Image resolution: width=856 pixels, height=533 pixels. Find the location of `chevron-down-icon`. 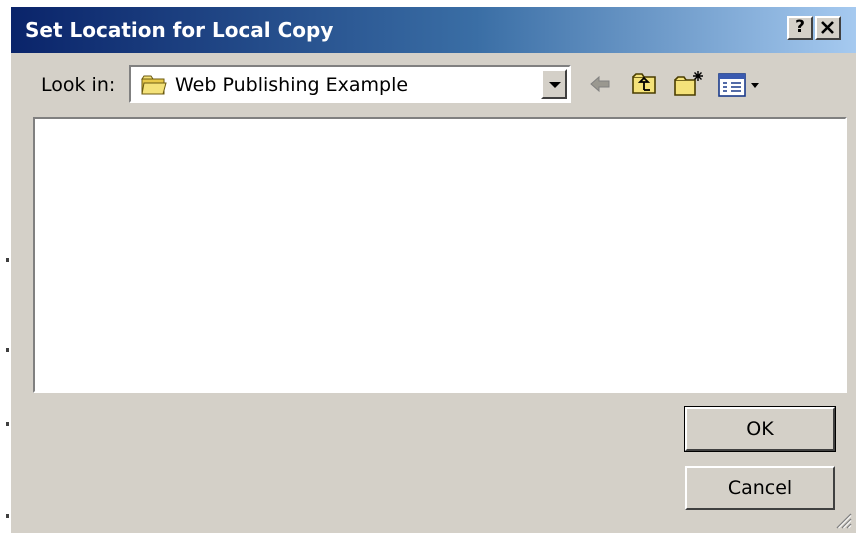

chevron-down-icon is located at coordinates (555, 85).